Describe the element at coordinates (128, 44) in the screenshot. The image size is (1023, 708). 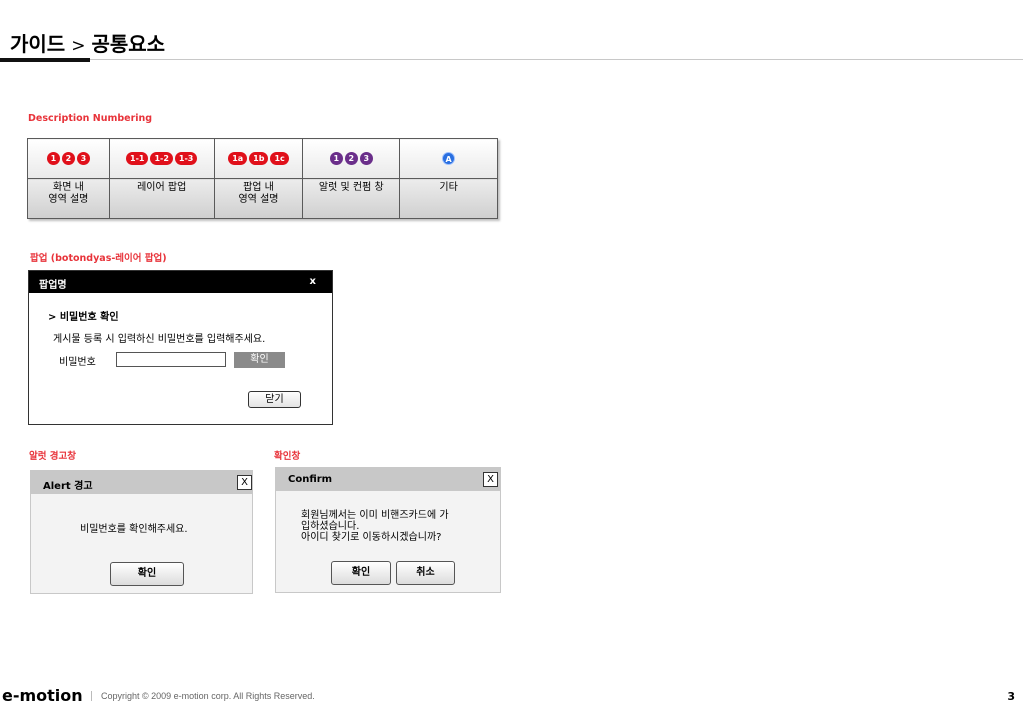
I see `breadcrumb-current: 공통요소` at that location.